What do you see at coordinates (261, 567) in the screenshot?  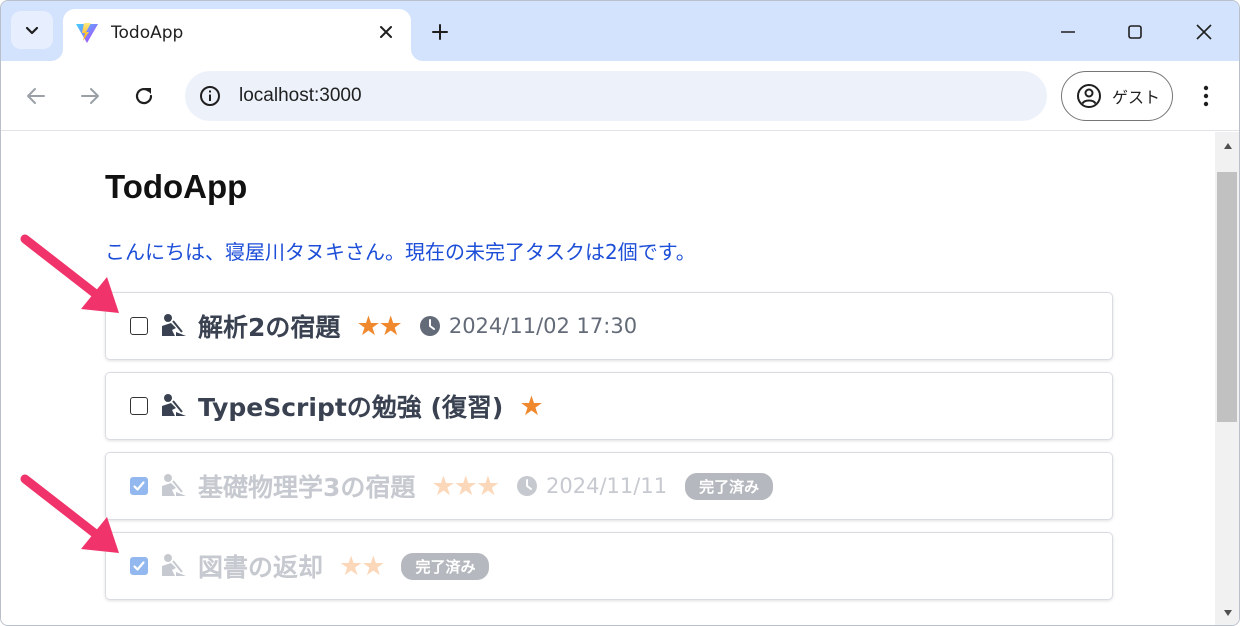 I see `todo-name: 図書の返却` at bounding box center [261, 567].